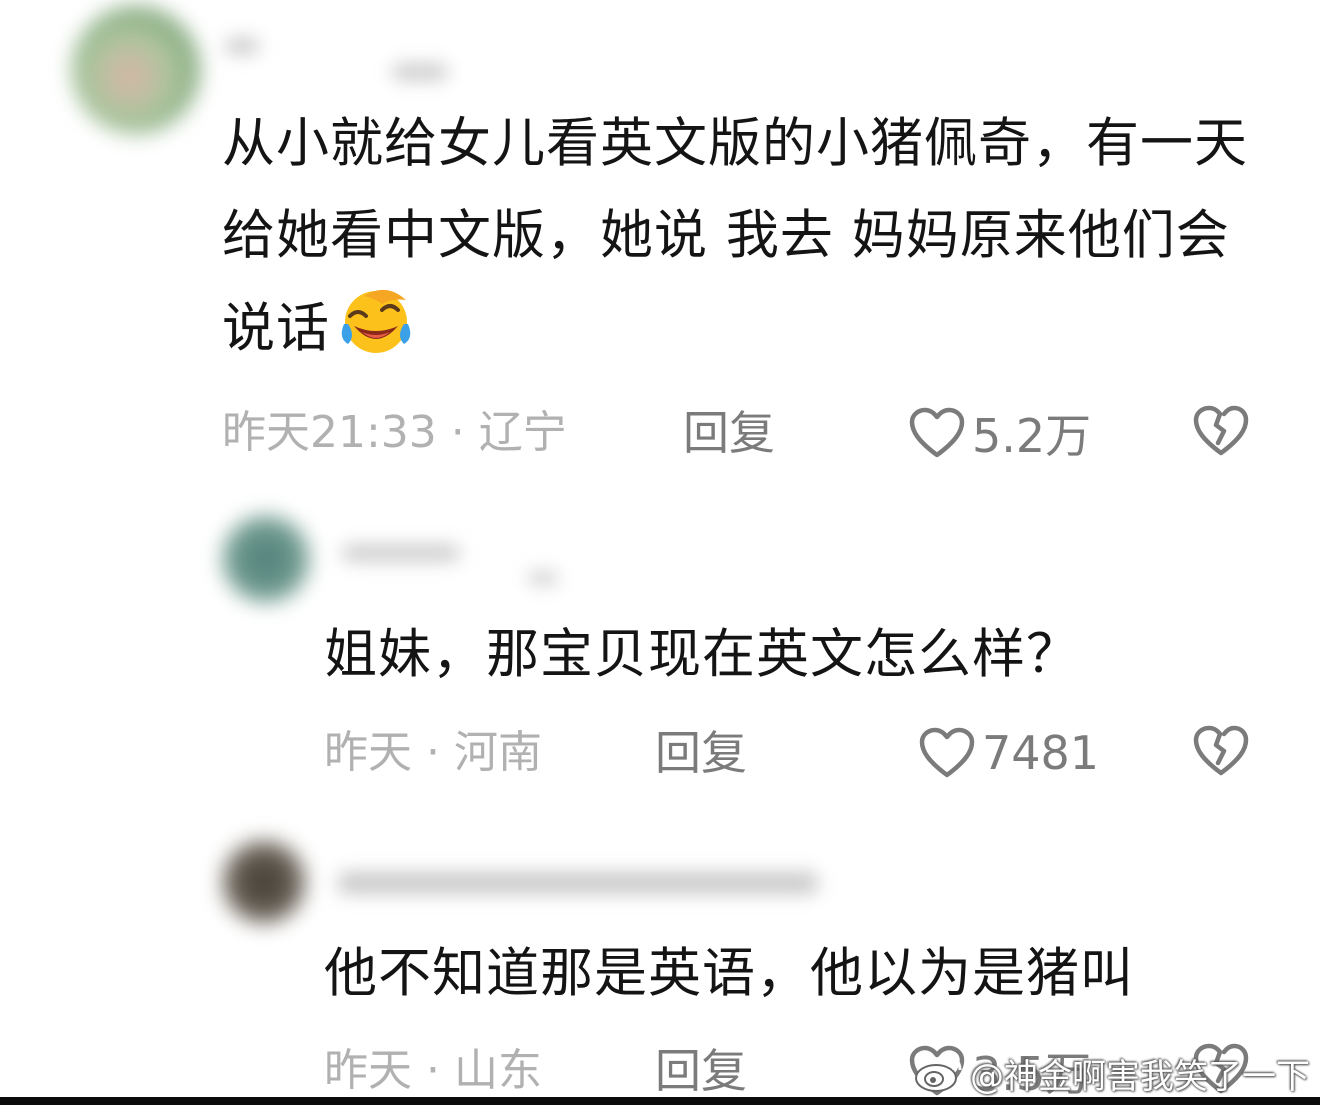 The image size is (1320, 1105). Describe the element at coordinates (433, 752) in the screenshot. I see `comment-meta: 昨天 · 河南` at that location.